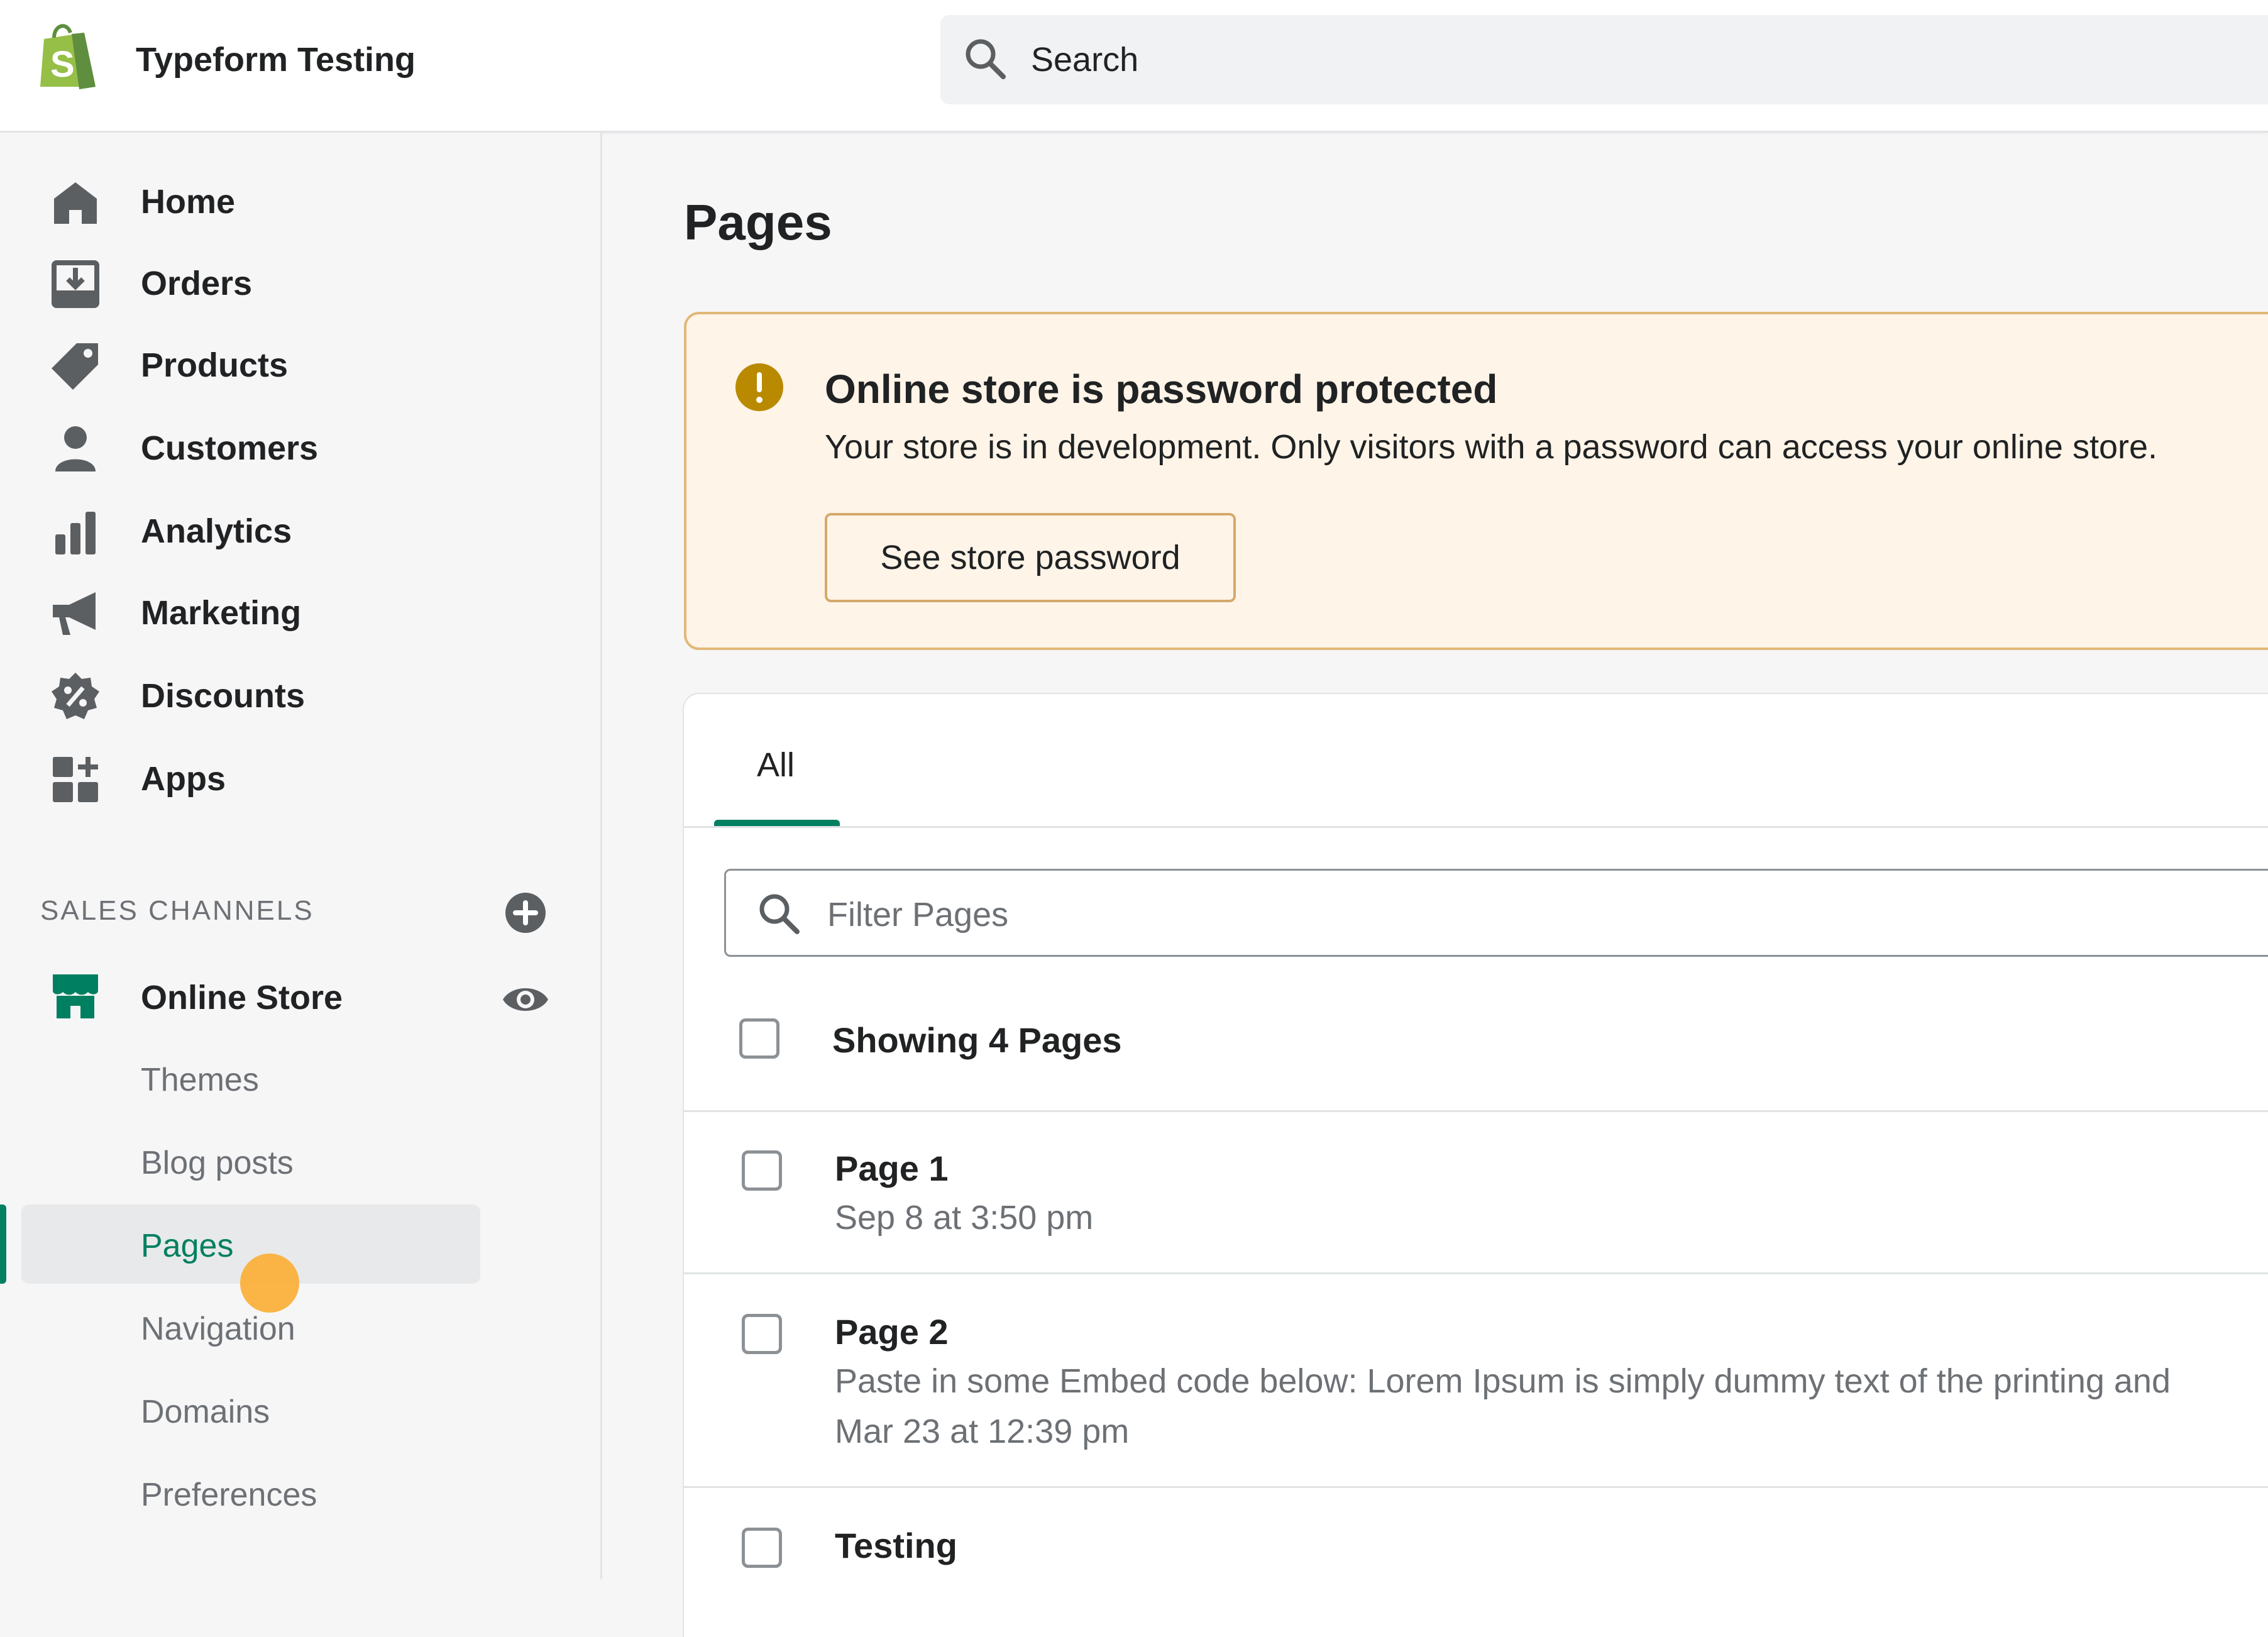 This screenshot has height=1637, width=2268. I want to click on selected-tab-indicator, so click(777, 823).